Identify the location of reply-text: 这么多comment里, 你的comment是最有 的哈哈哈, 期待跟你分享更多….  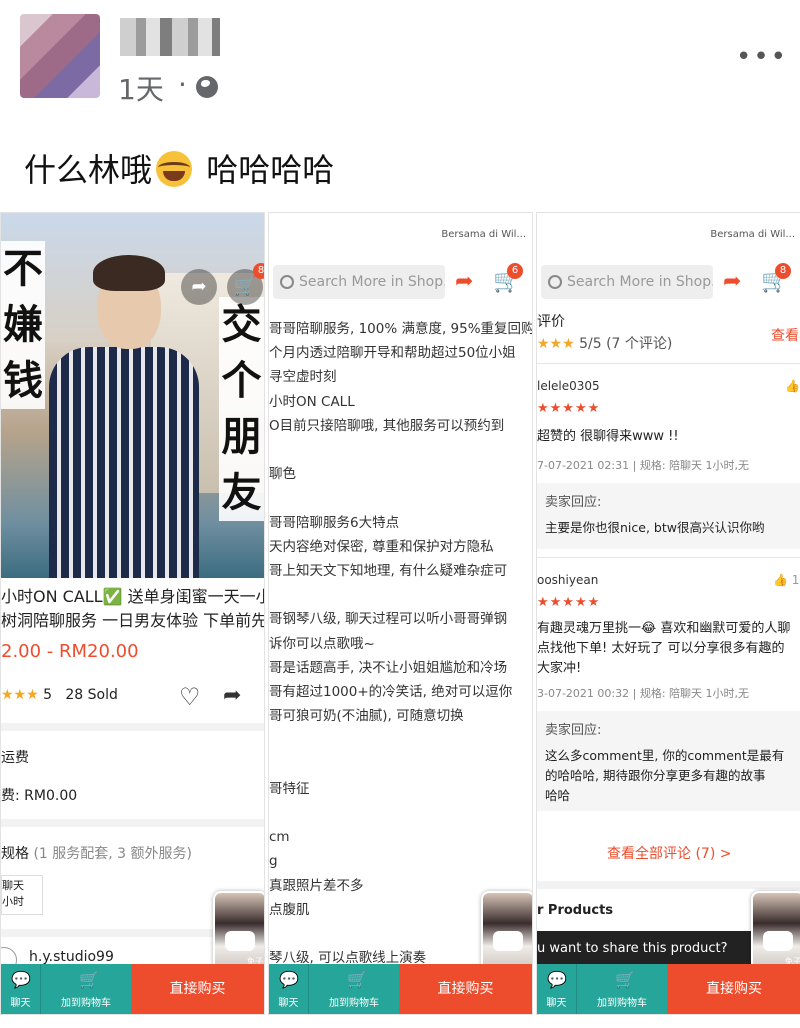
(665, 775).